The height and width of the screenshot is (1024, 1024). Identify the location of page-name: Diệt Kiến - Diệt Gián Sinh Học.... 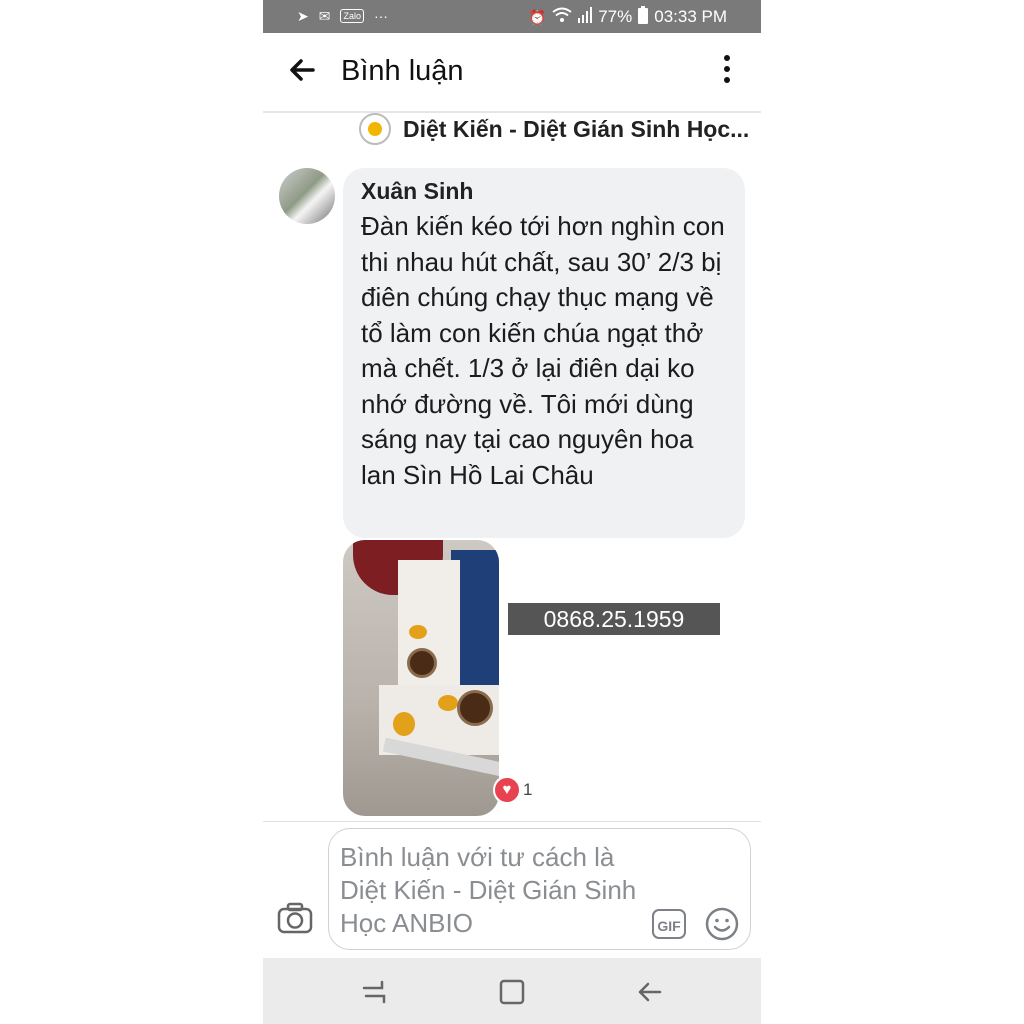
(576, 129).